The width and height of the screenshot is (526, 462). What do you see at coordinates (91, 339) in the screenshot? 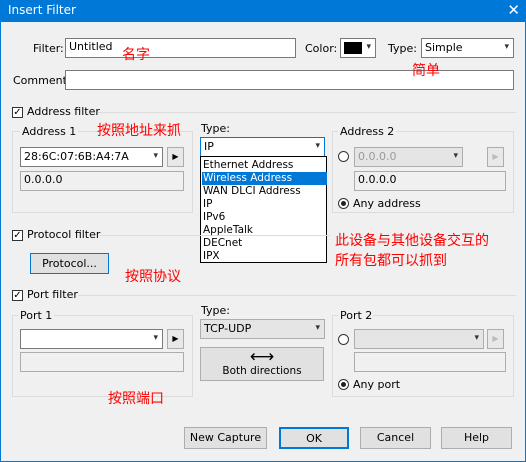
I see `port1-select: ▾` at bounding box center [91, 339].